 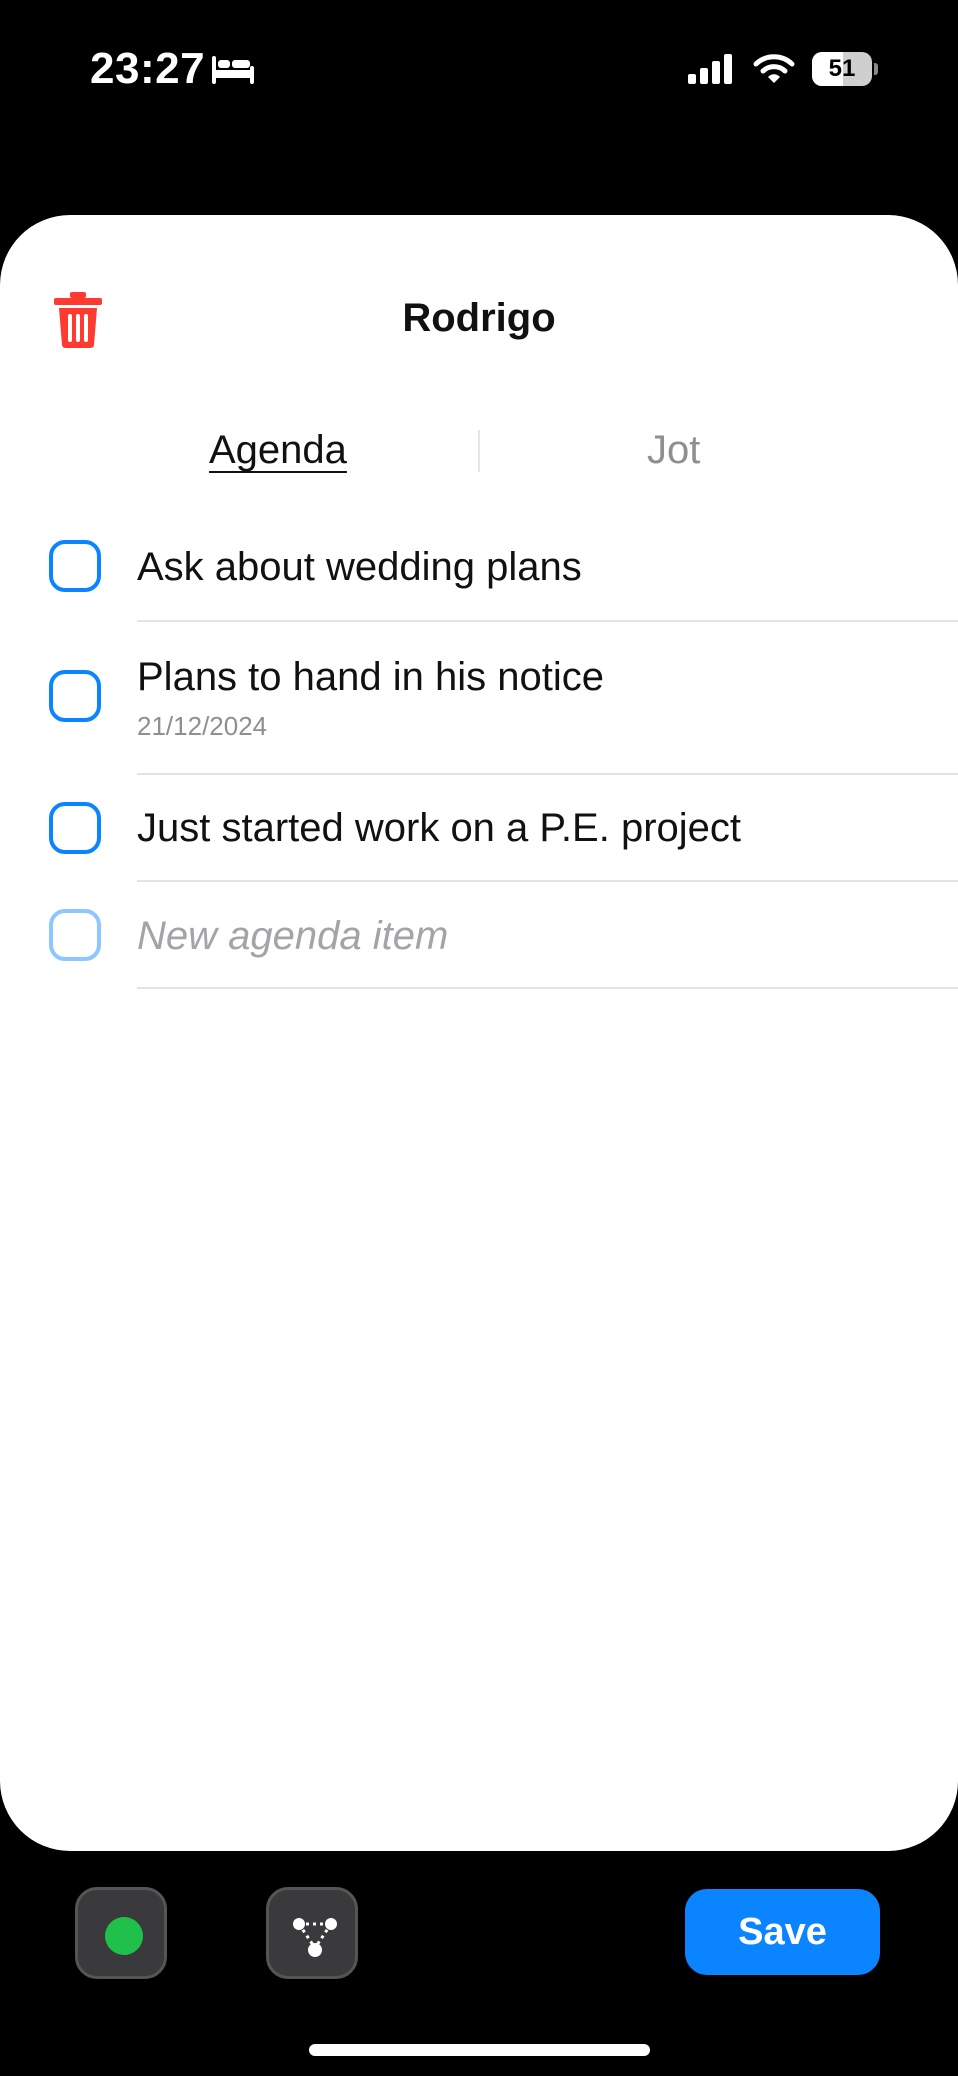 I want to click on cellular-signal-icon, so click(x=710, y=69).